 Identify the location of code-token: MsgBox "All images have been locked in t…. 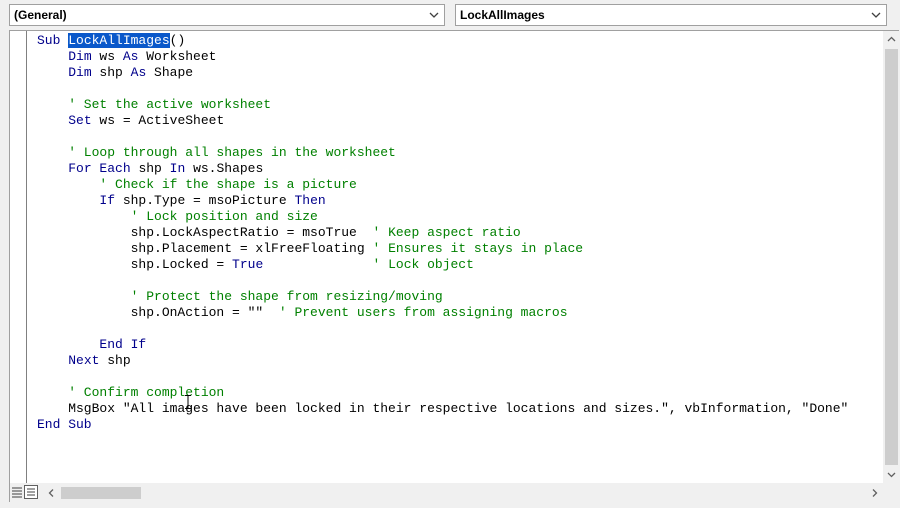
(443, 408).